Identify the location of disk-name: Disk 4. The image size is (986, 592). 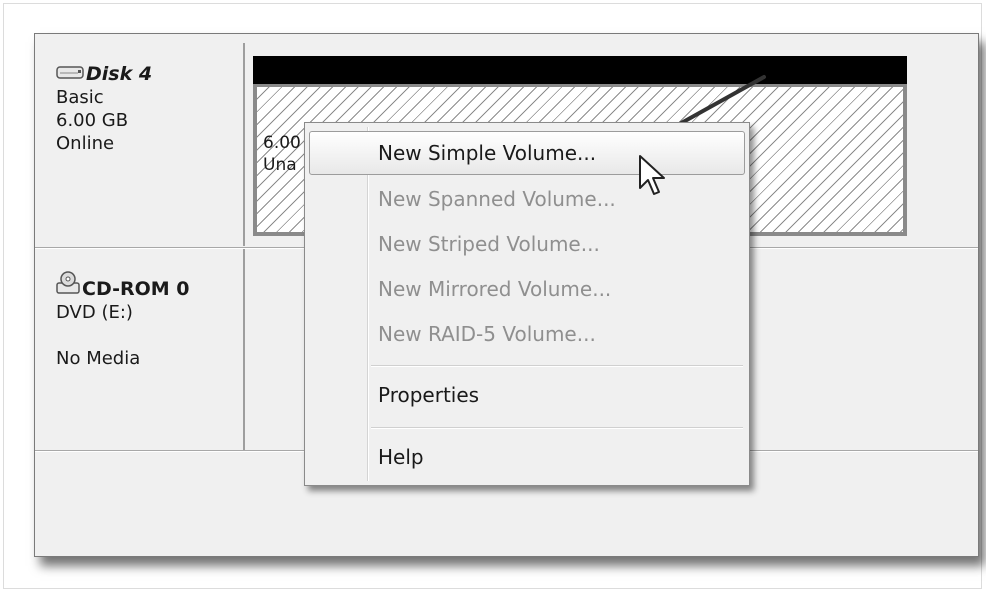
(119, 74).